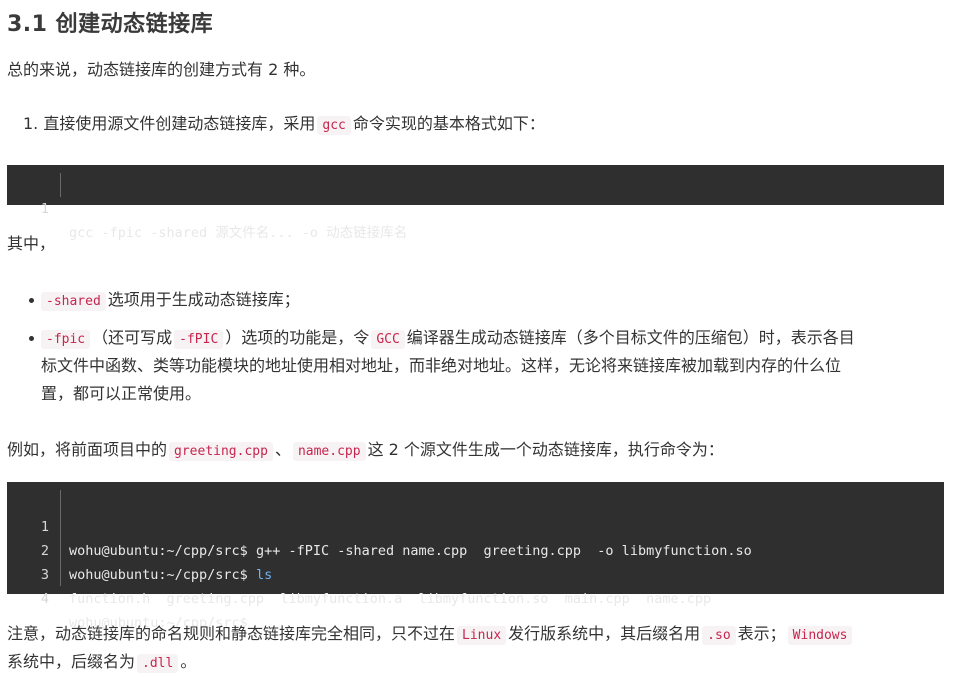  Describe the element at coordinates (221, 451) in the screenshot. I see `inline-code-greeting-cpp: greeting.cpp` at that location.